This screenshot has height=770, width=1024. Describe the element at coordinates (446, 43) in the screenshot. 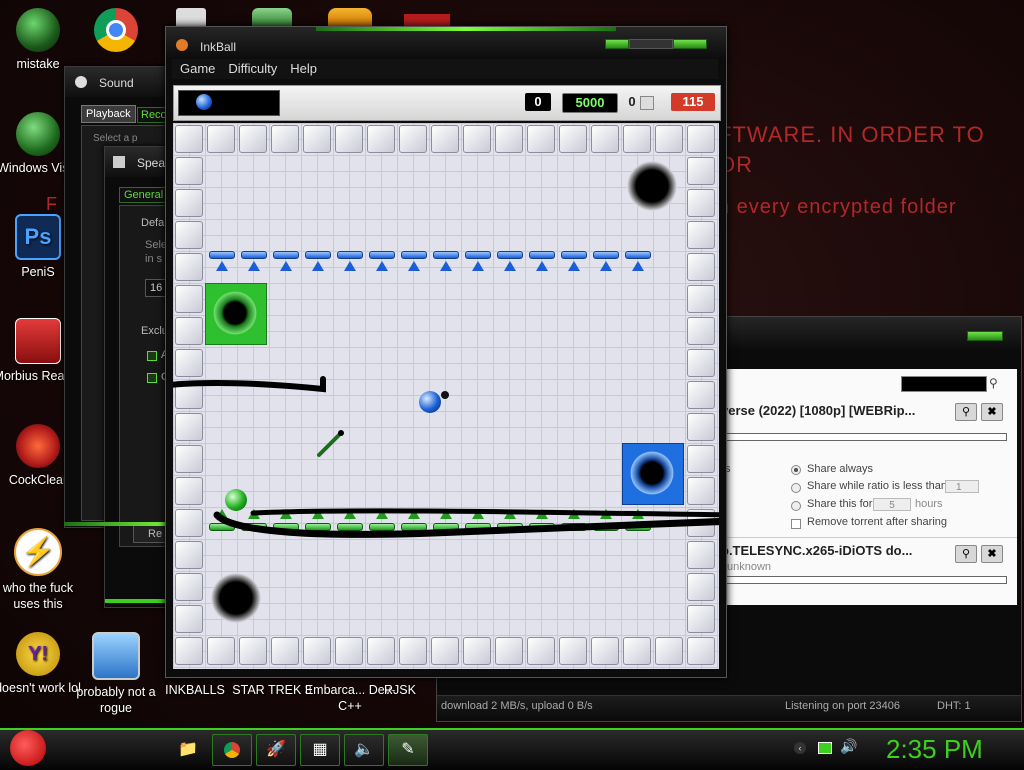

I see `inkball-titlebar: InkBall` at that location.